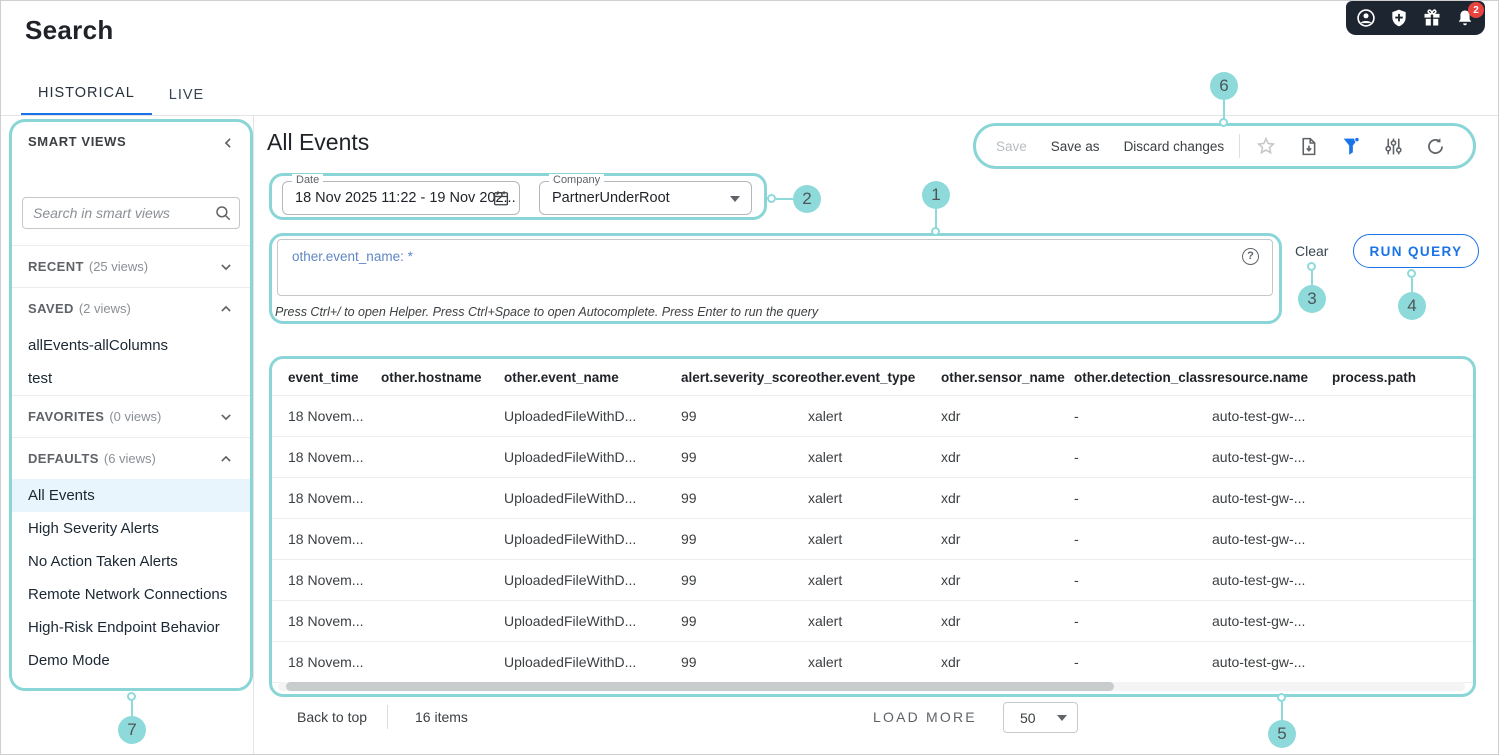 The width and height of the screenshot is (1499, 755). I want to click on section-name: DEFAULTS, so click(63, 458).